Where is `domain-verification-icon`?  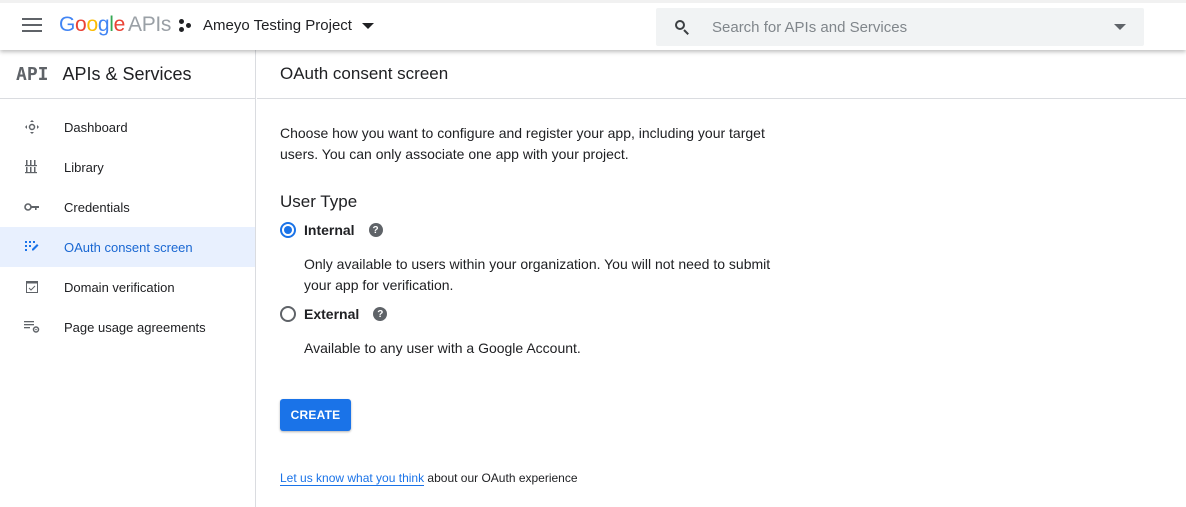 domain-verification-icon is located at coordinates (32, 287).